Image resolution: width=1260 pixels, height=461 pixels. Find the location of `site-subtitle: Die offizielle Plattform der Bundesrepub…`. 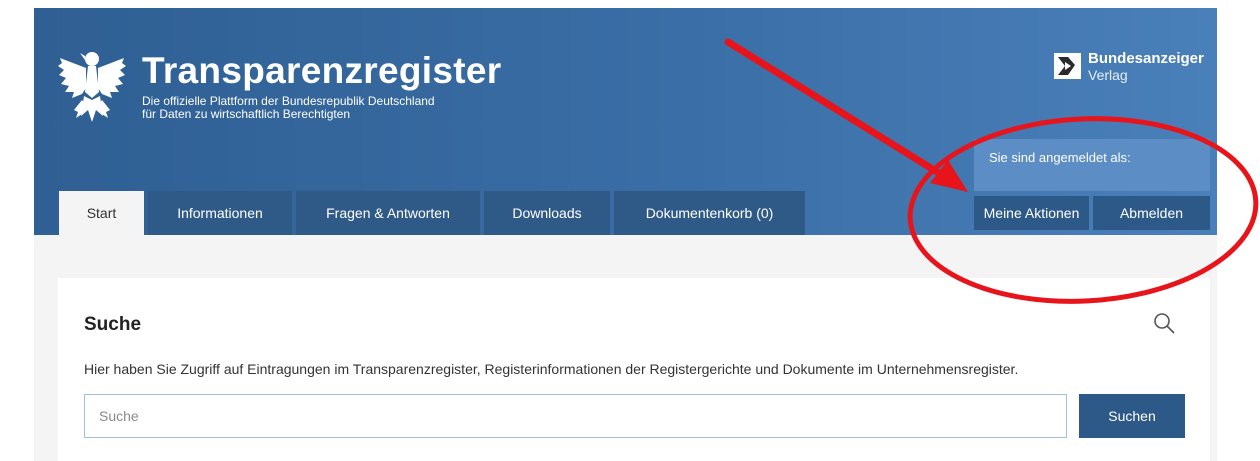

site-subtitle: Die offizielle Plattform der Bundesrepub… is located at coordinates (288, 108).